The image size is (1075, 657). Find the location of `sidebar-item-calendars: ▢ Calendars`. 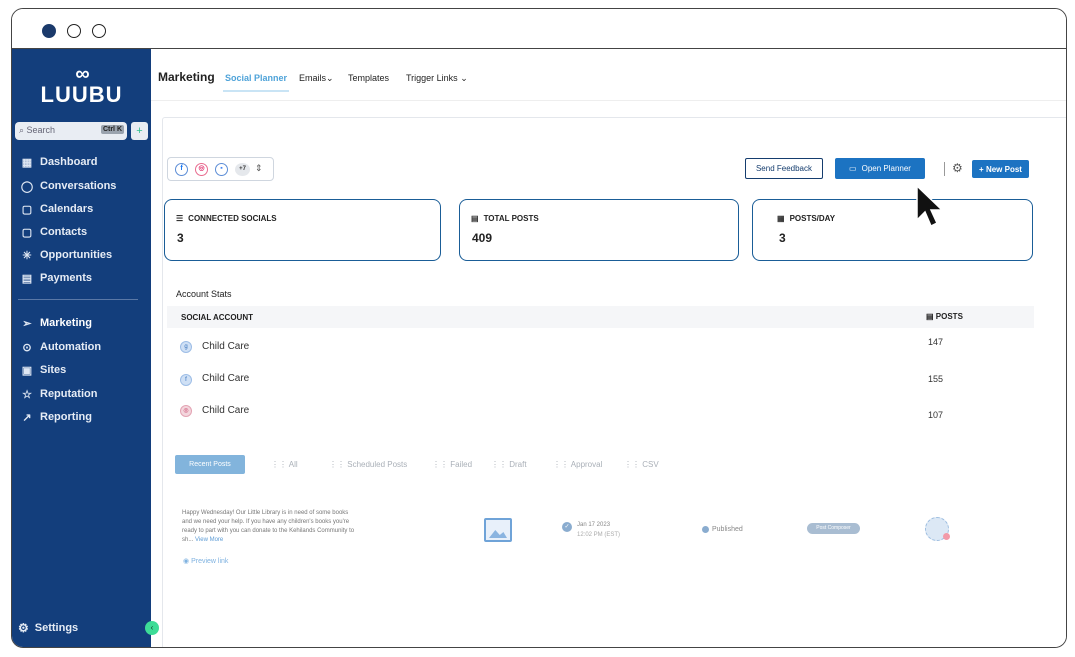

sidebar-item-calendars: ▢ Calendars is located at coordinates (84, 209).